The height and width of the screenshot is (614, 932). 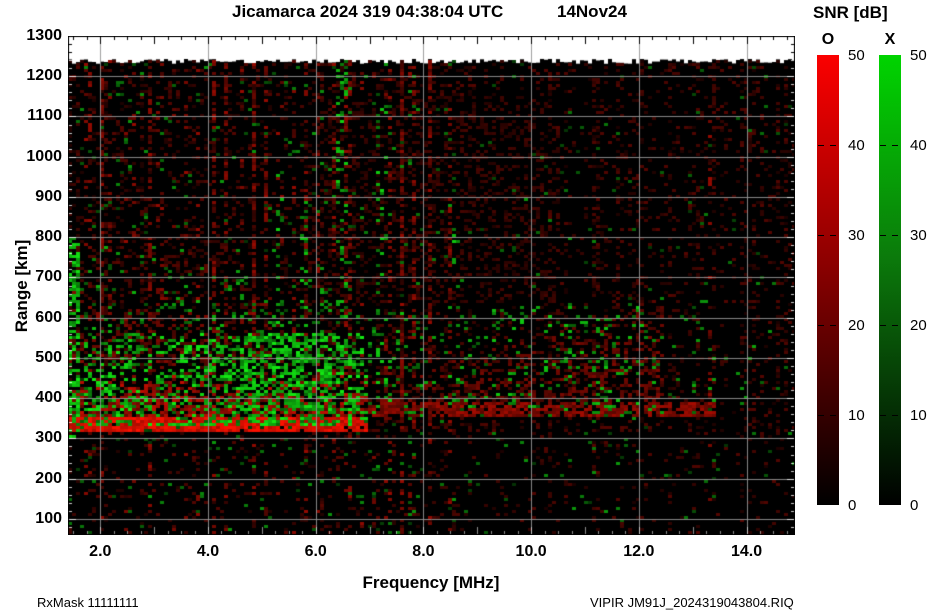 What do you see at coordinates (44, 156) in the screenshot?
I see `y-tick-label: 1000` at bounding box center [44, 156].